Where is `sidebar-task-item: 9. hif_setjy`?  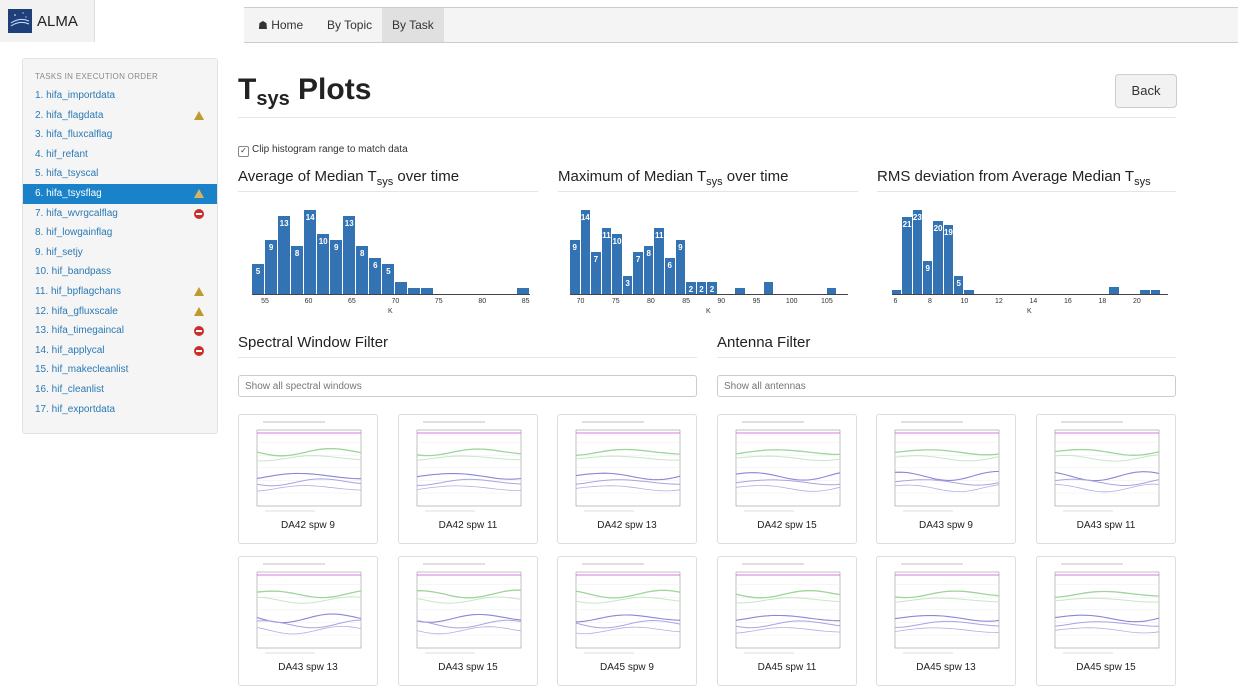 sidebar-task-item: 9. hif_setjy is located at coordinates (120, 253).